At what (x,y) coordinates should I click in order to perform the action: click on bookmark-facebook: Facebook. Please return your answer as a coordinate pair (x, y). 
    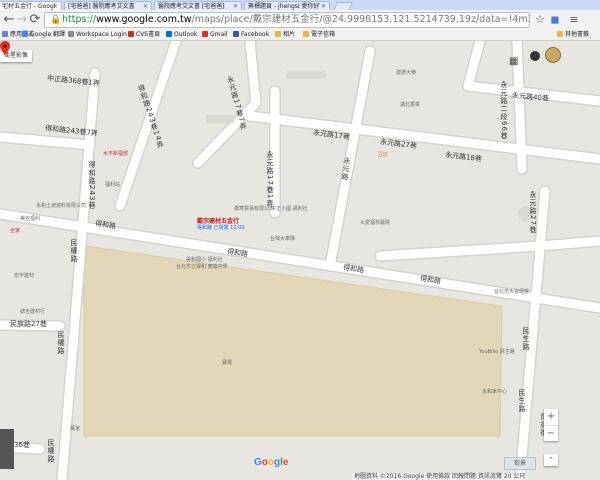
    Looking at the image, I should click on (251, 35).